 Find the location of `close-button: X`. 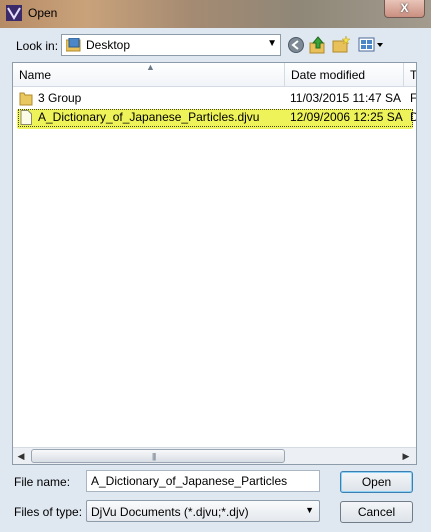

close-button: X is located at coordinates (404, 9).